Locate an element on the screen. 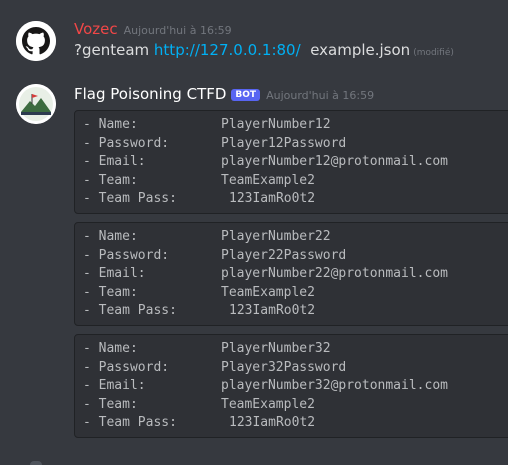 The image size is (508, 465). ctf-flag-mountain-icon is located at coordinates (36, 104).